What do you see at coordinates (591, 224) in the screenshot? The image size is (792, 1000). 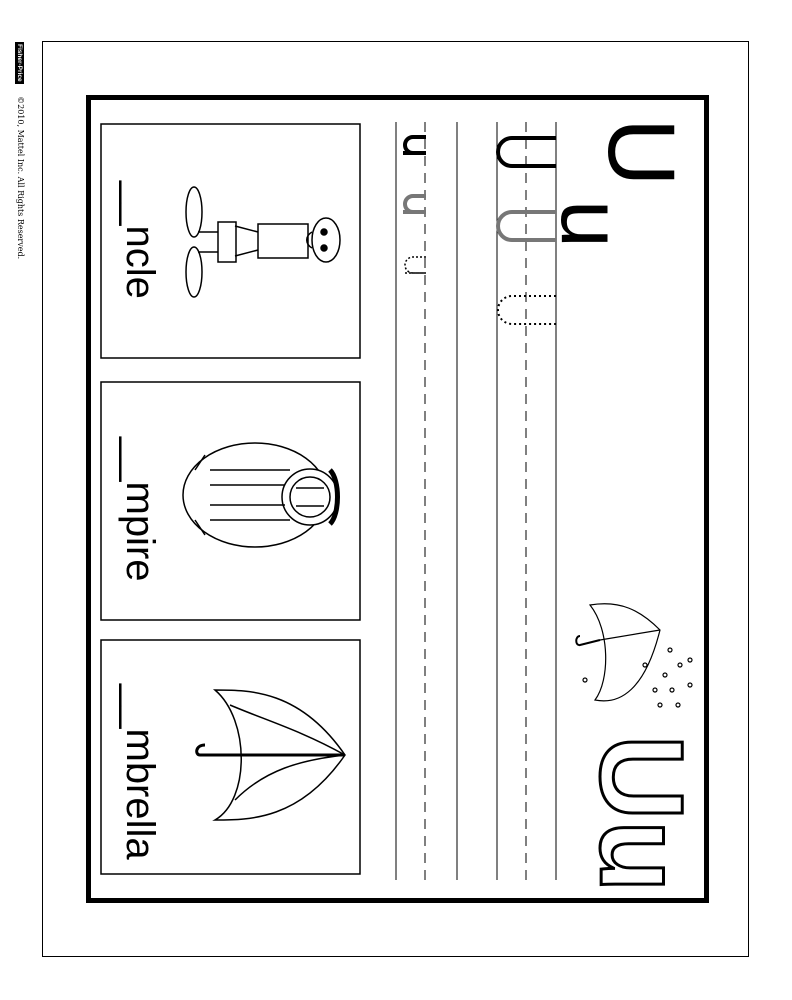 I see `model-lowercase-u: u` at bounding box center [591, 224].